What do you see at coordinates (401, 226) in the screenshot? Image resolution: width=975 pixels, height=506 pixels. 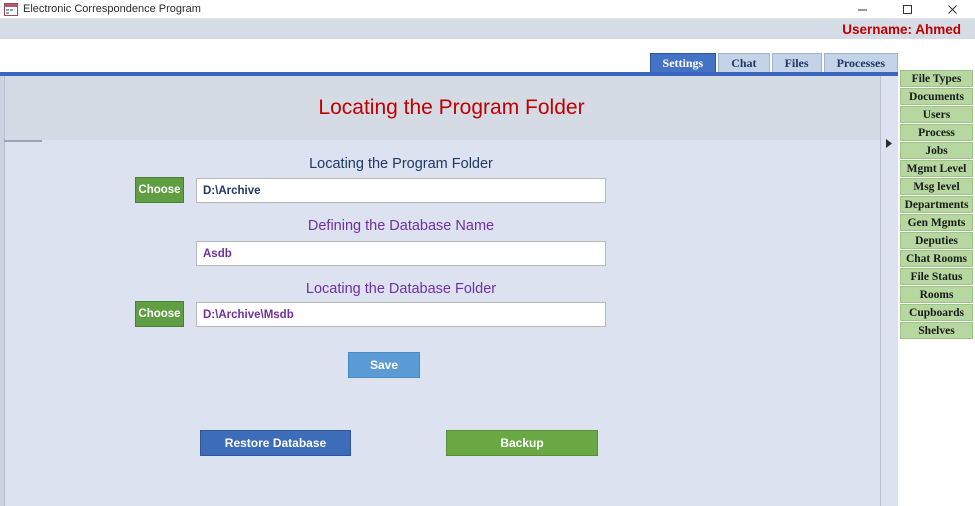 I see `label-database-name: Defining the Database Name` at bounding box center [401, 226].